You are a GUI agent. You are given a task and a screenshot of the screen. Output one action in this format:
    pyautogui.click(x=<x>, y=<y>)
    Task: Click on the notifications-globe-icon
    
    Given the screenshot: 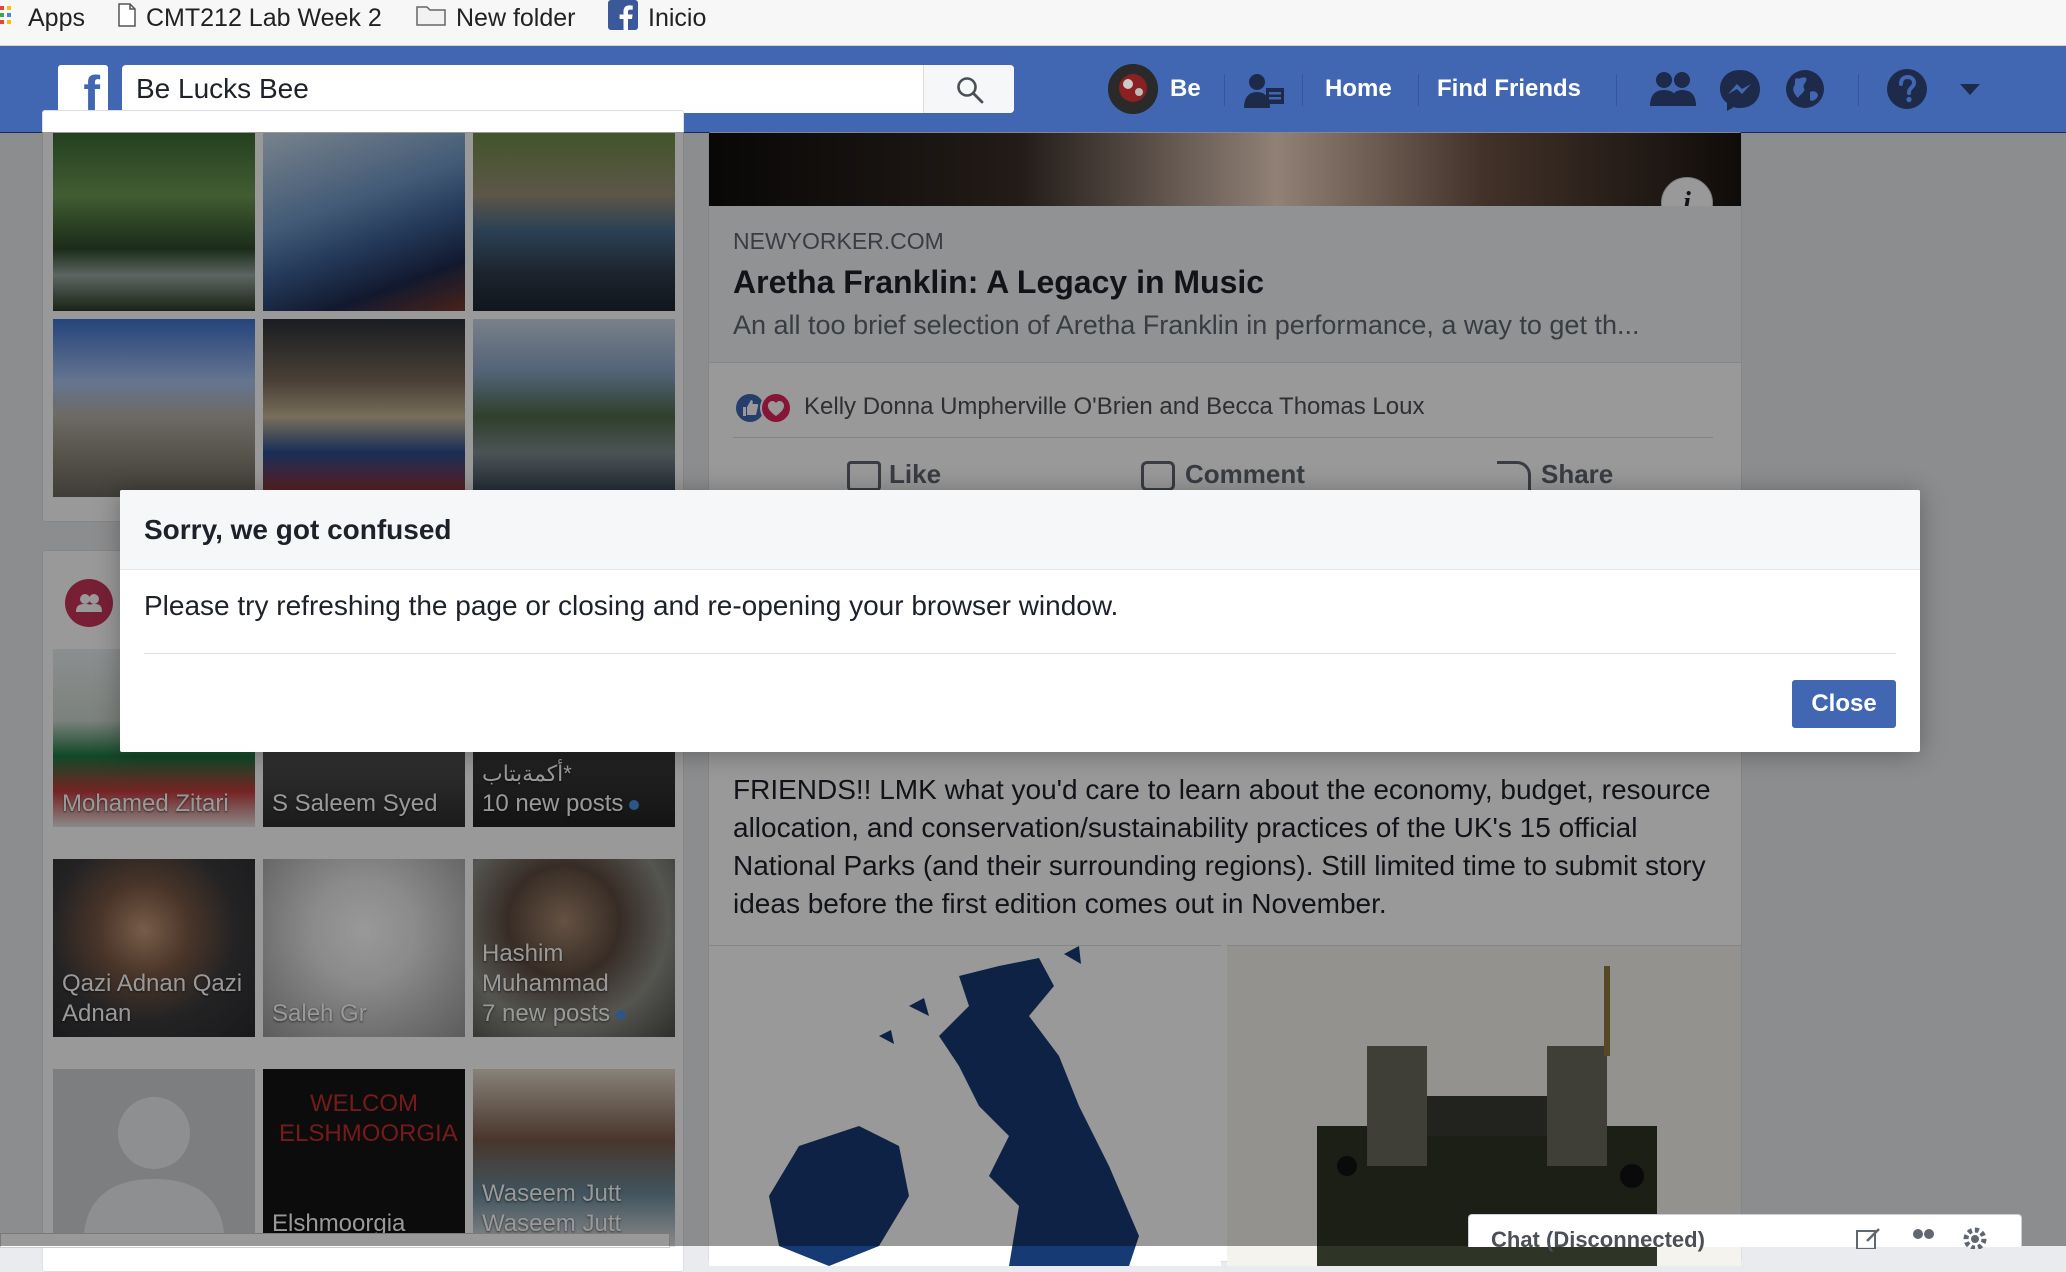 What is the action you would take?
    pyautogui.click(x=1805, y=89)
    